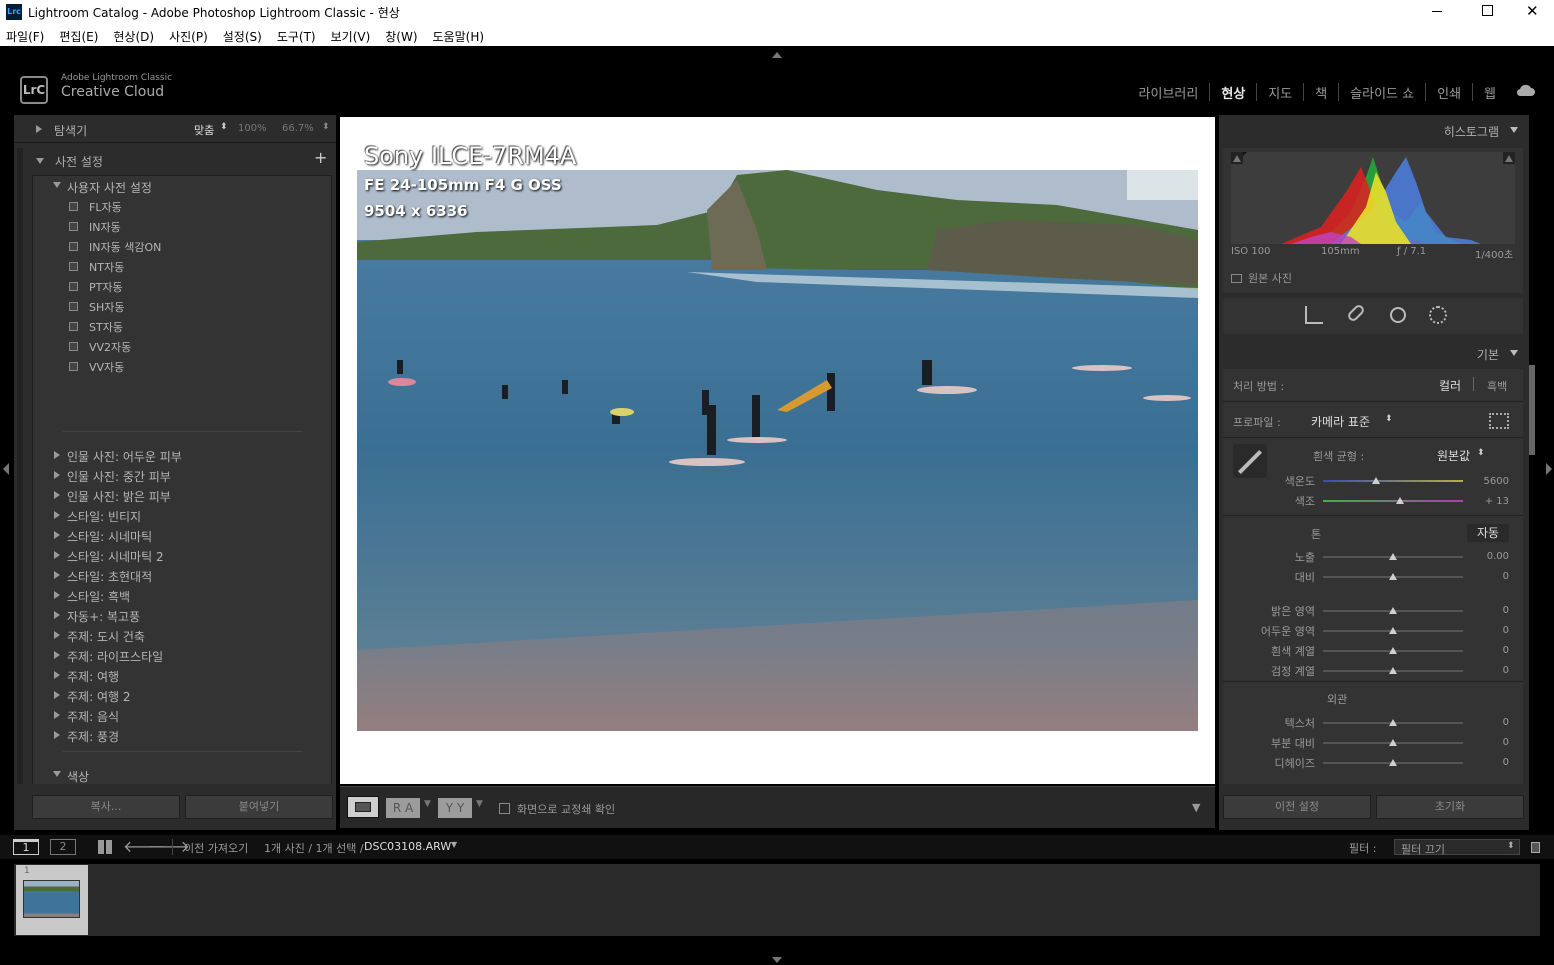 This screenshot has height=965, width=1554. Describe the element at coordinates (1250, 461) in the screenshot. I see `wb-eyedropper-icon` at that location.